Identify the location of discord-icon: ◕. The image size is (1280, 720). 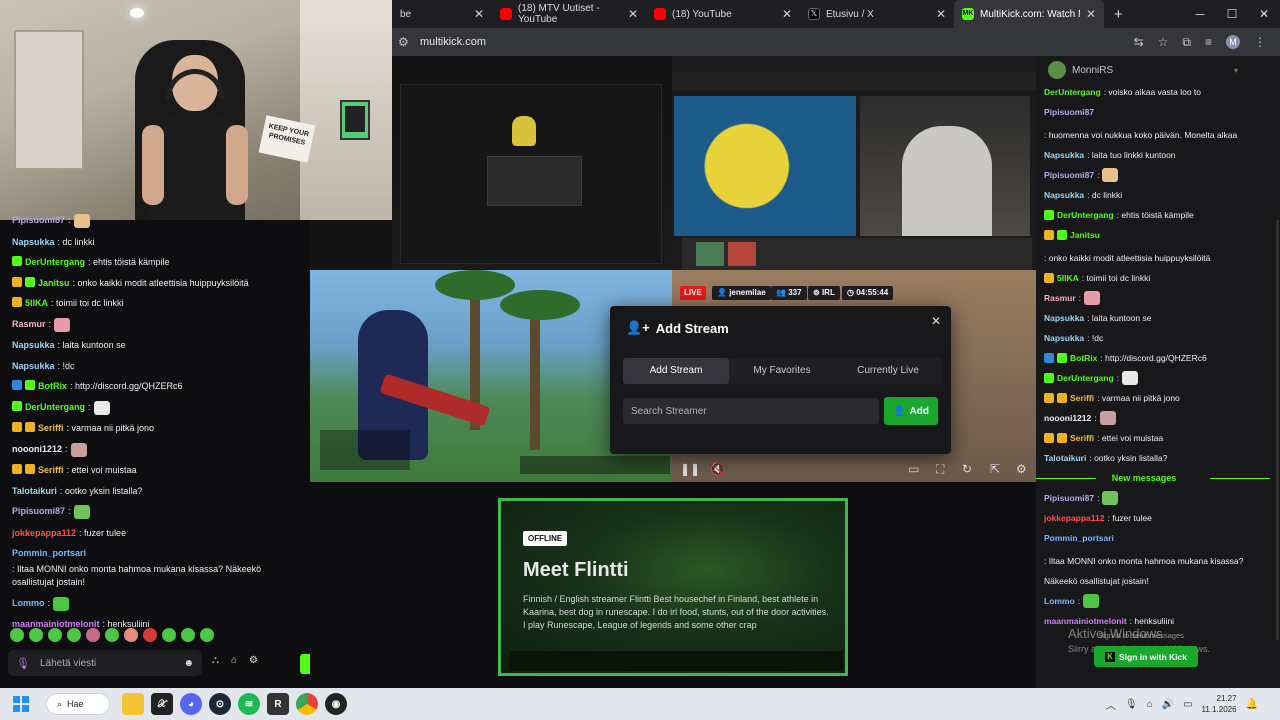
(191, 704).